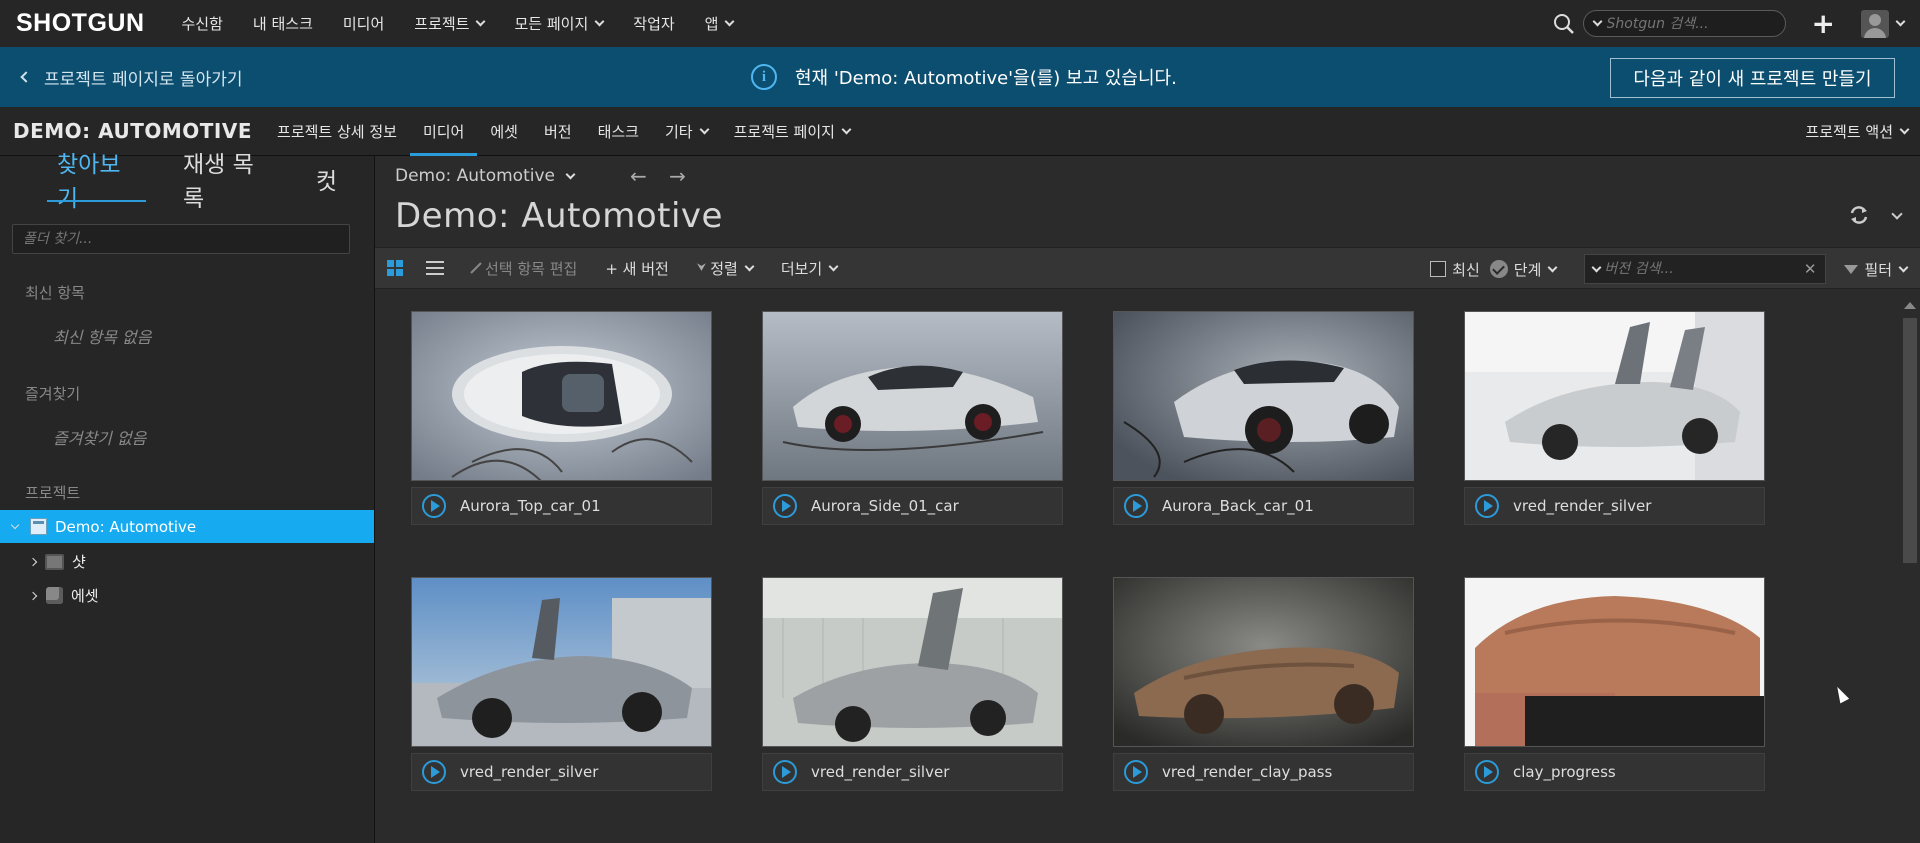 This screenshot has height=843, width=1920. I want to click on folder-search-input, so click(183, 239).